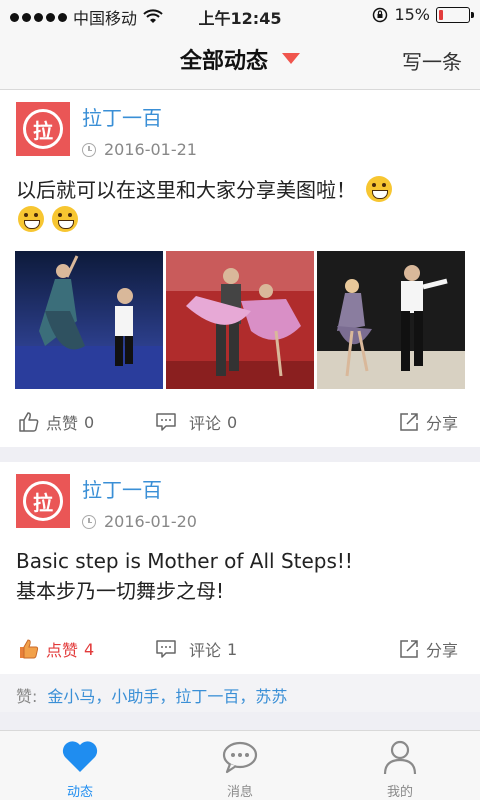  I want to click on post-meta: 2016-01-21, so click(139, 149).